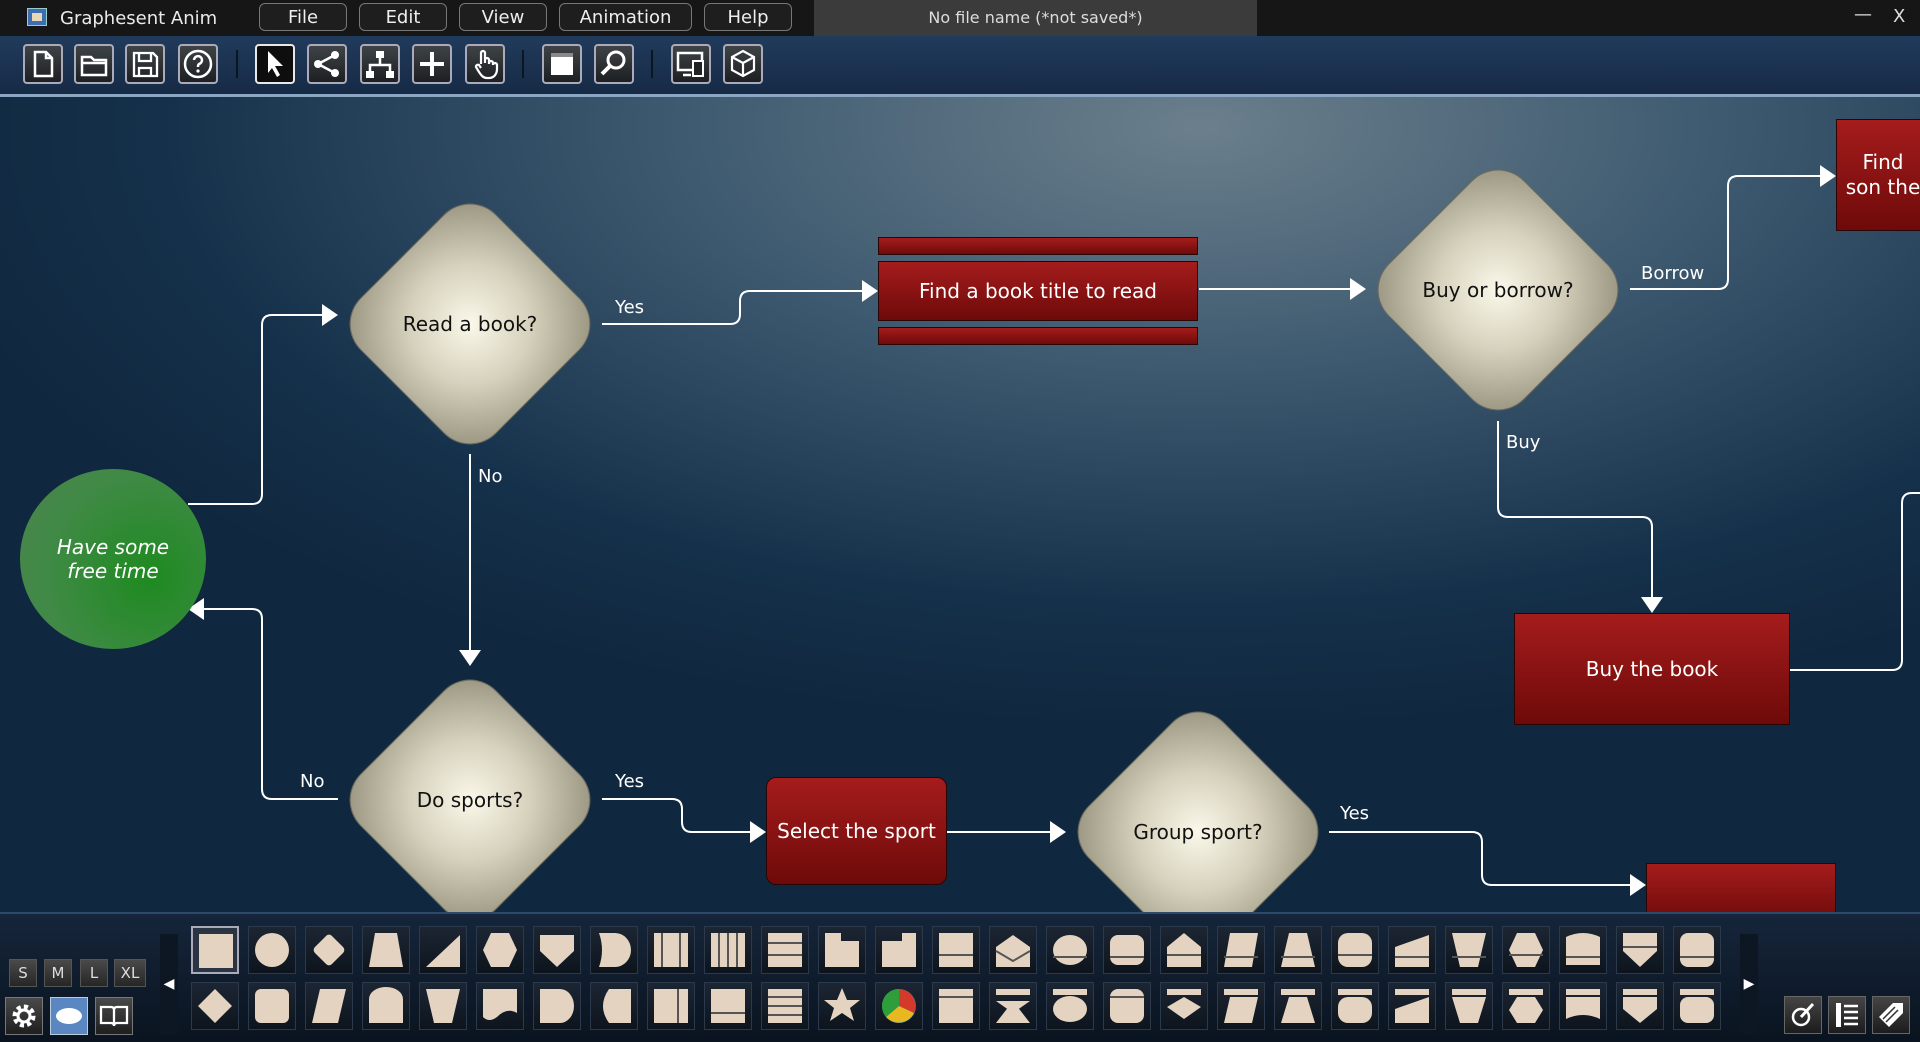  Describe the element at coordinates (743, 64) in the screenshot. I see `cube-3d-button` at that location.